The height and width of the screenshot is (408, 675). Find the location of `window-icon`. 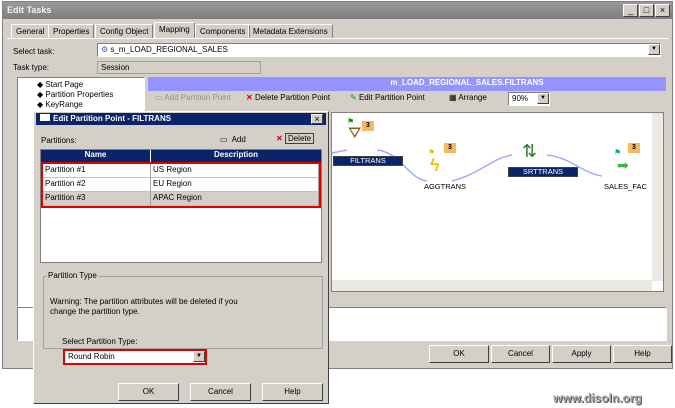

window-icon is located at coordinates (45, 117).